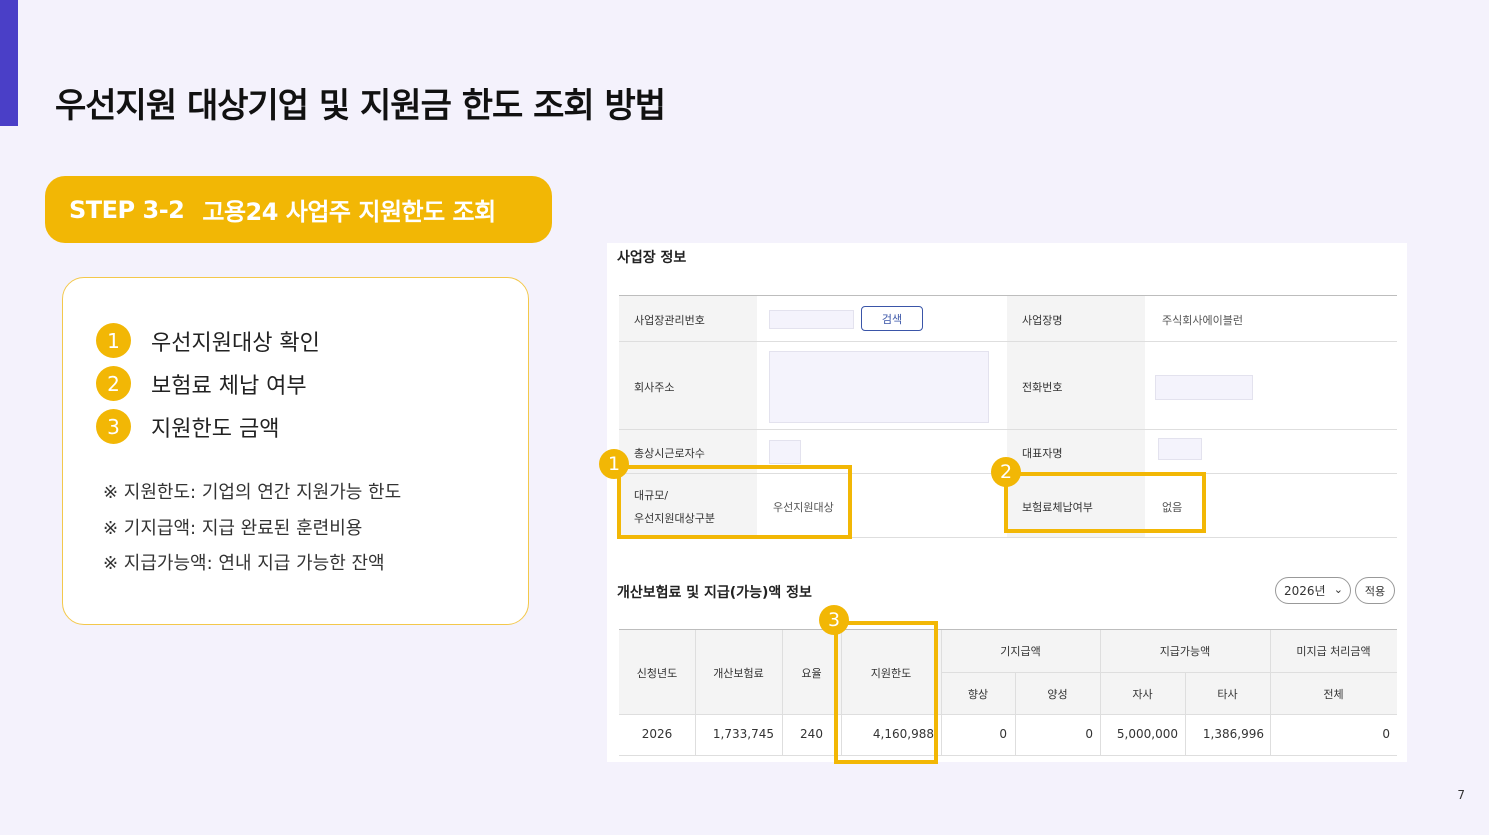 The image size is (1489, 835). Describe the element at coordinates (654, 387) in the screenshot. I see `label-address: 회사주소` at that location.